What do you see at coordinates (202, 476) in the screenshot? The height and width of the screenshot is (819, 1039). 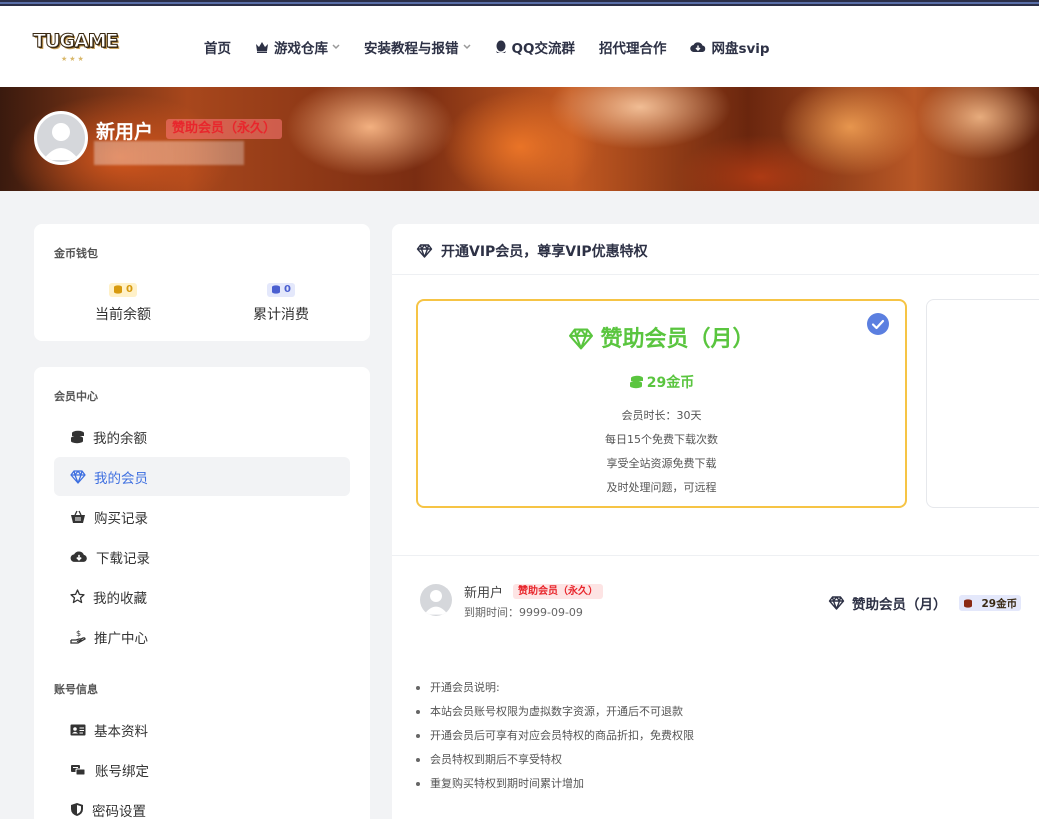 I see `menu-my-vip: 我的会员` at bounding box center [202, 476].